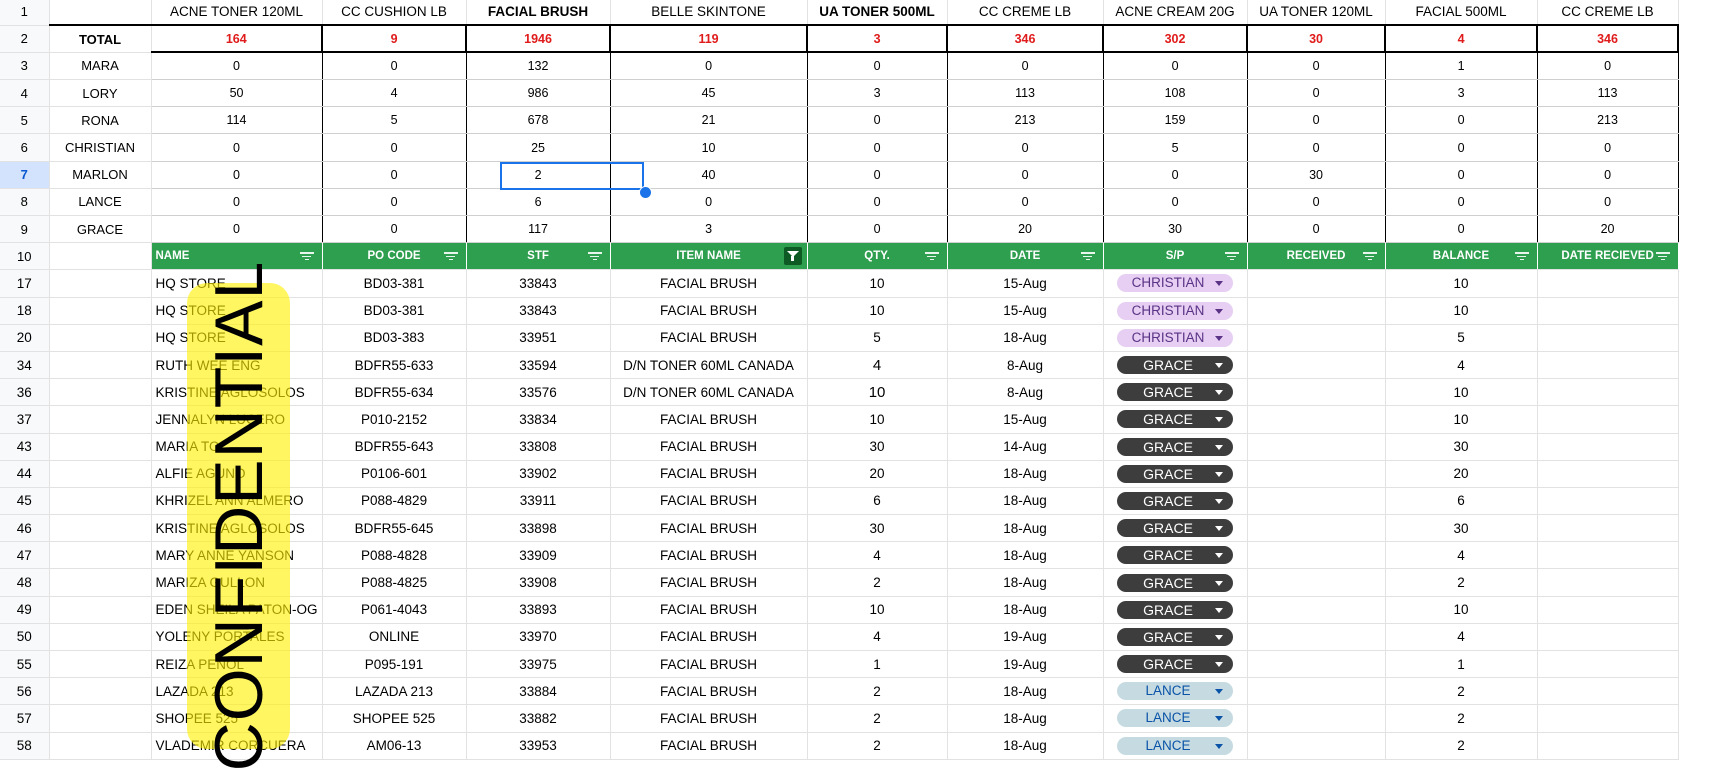  Describe the element at coordinates (237, 474) in the screenshot. I see `name-cell: ALFIE AGUNO` at that location.